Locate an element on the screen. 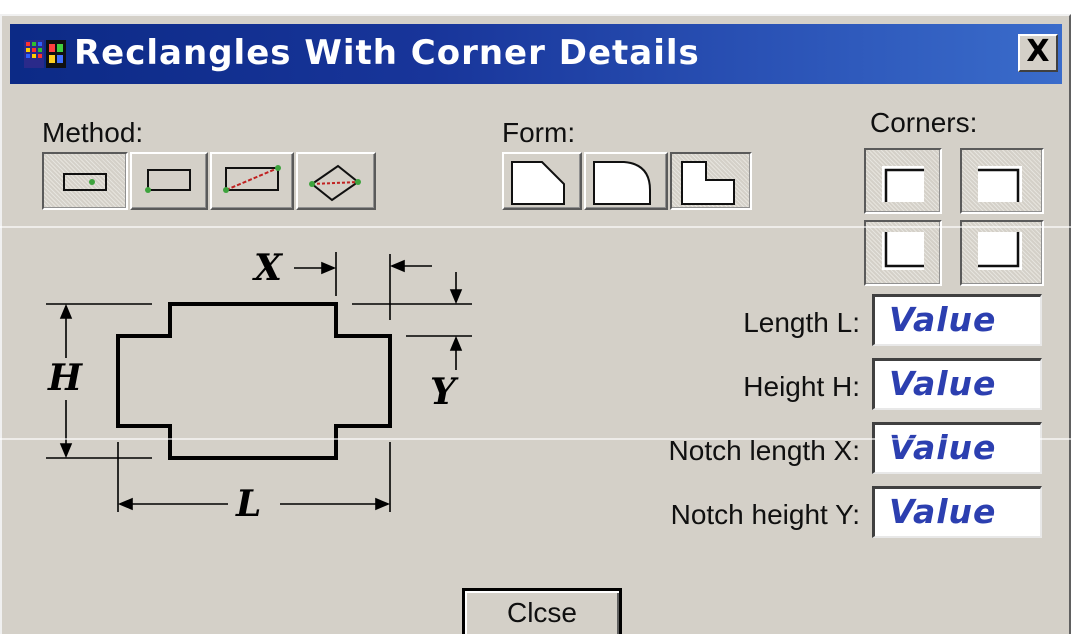 Image resolution: width=1071 pixels, height=634 pixels. top-right-corner-icon is located at coordinates (1000, 184).